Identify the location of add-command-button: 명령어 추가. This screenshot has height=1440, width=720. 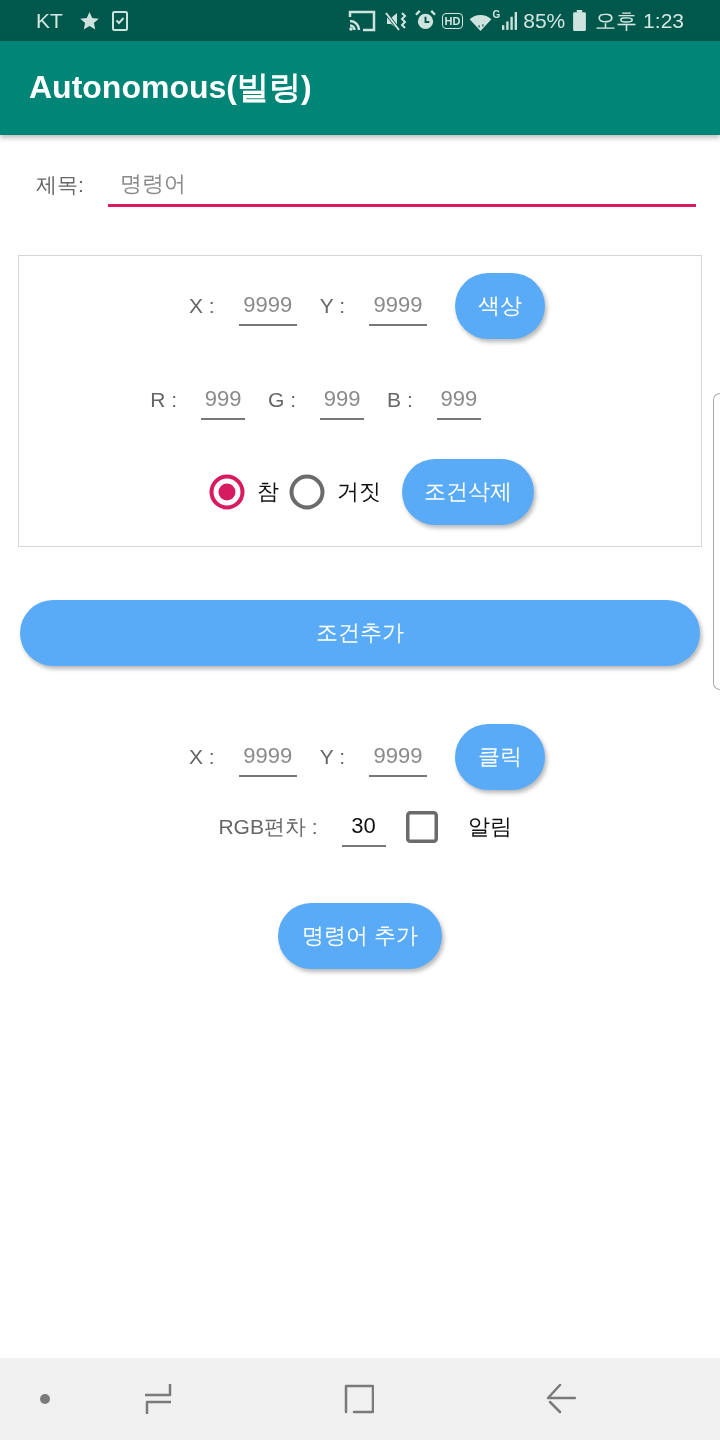
(360, 936).